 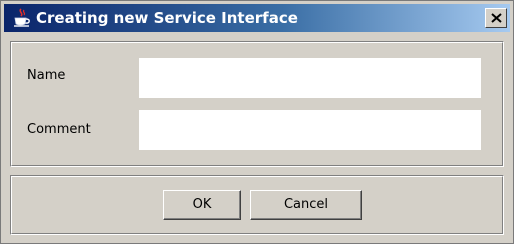 I want to click on title-bar: Creating new Service Interface, so click(x=257, y=18).